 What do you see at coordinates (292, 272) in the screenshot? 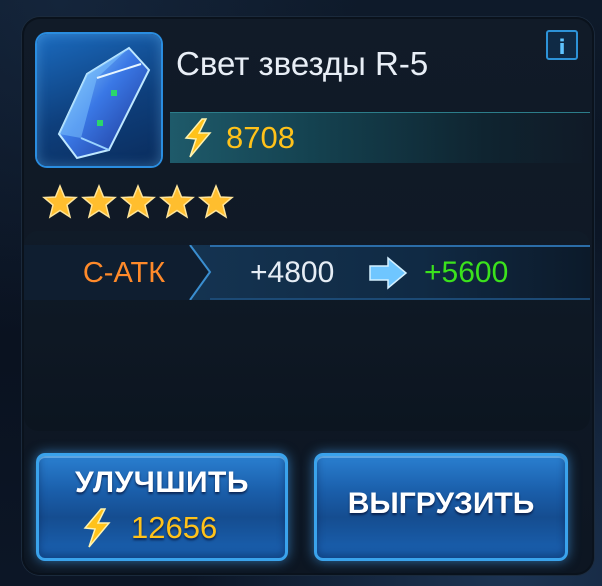
I see `stat-current-value: +4800` at bounding box center [292, 272].